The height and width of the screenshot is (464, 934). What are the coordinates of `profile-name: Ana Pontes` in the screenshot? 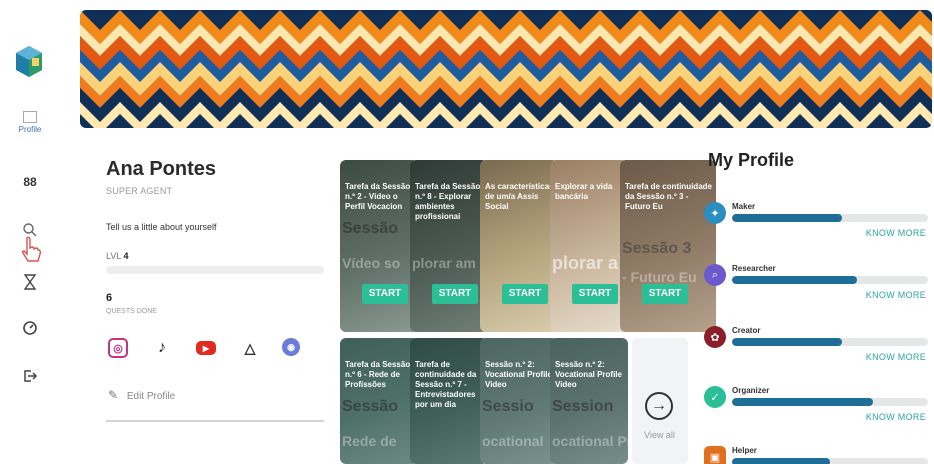 It's located at (161, 169).